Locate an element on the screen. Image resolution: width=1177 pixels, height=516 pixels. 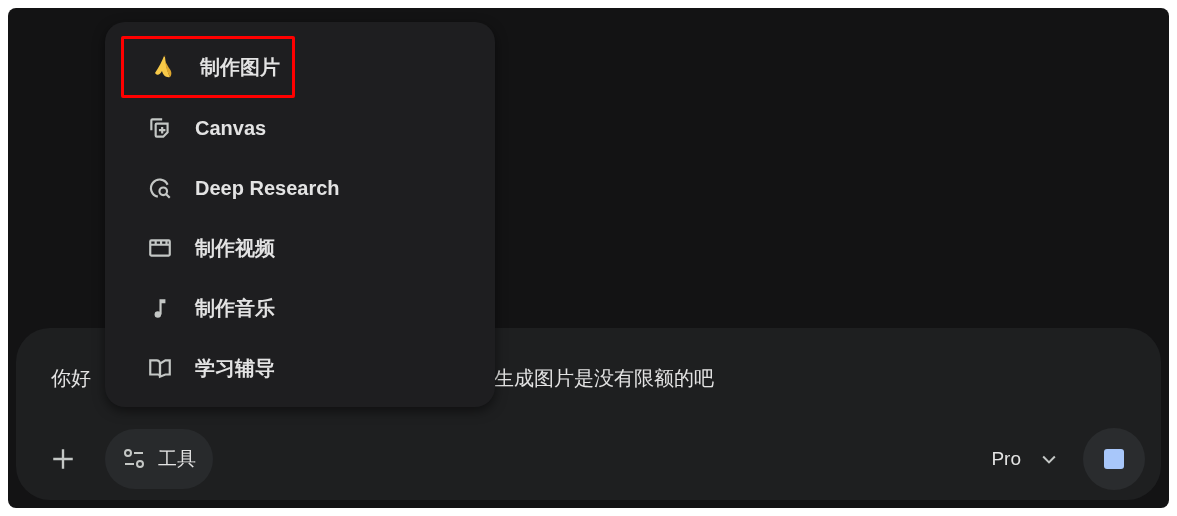
menu-item: 制作视频 is located at coordinates (204, 248).